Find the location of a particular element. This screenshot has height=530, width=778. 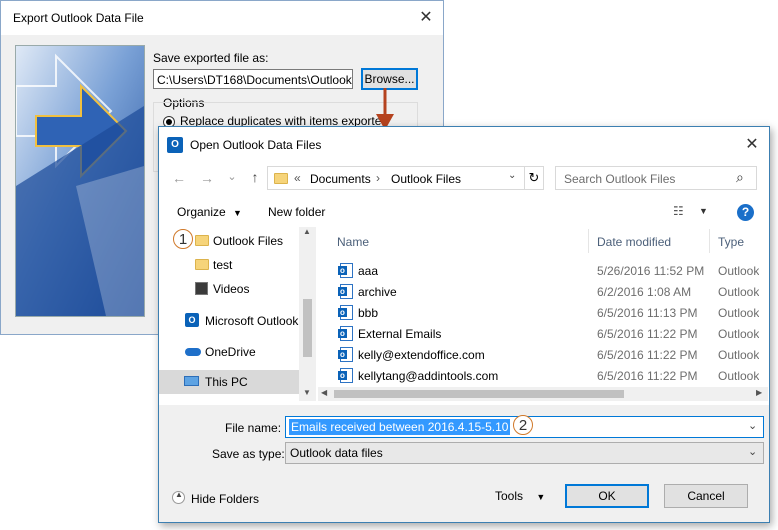

forward-icon: → is located at coordinates (207, 178).